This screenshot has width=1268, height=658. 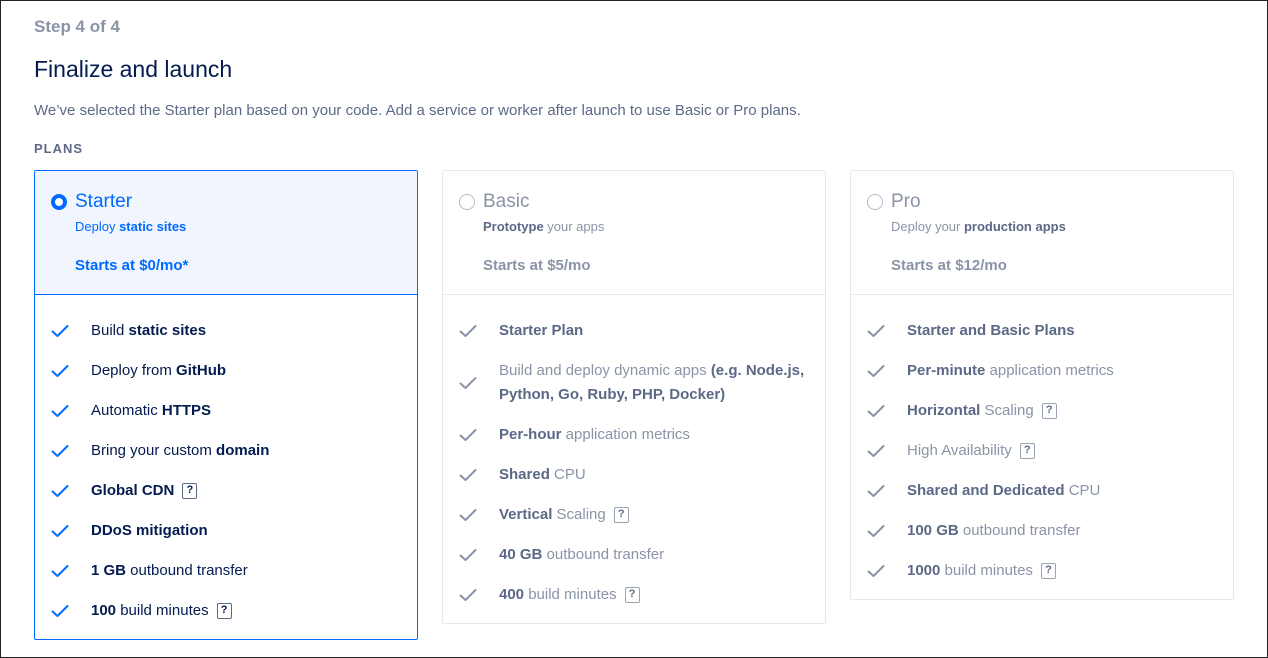 I want to click on plan-feature-item: 100 GB outbound transfer, so click(x=1042, y=531).